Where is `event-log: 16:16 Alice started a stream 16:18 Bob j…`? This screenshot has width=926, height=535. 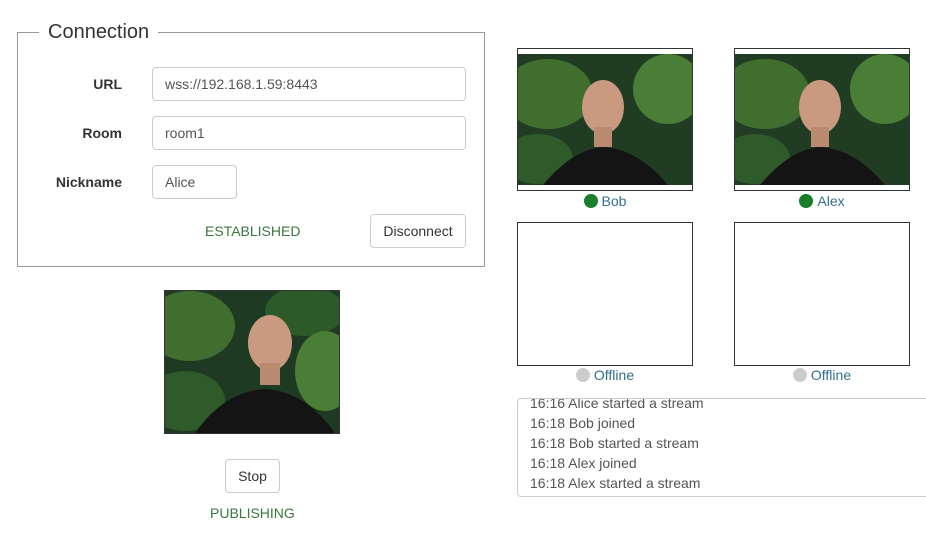 event-log: 16:16 Alice started a stream 16:18 Bob j… is located at coordinates (721, 447).